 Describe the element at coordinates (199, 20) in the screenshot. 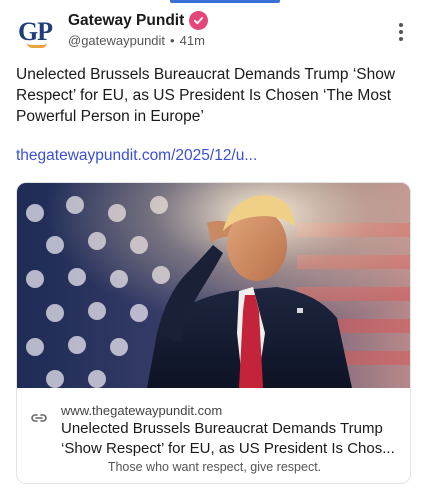

I see `verified-badge-icon` at that location.